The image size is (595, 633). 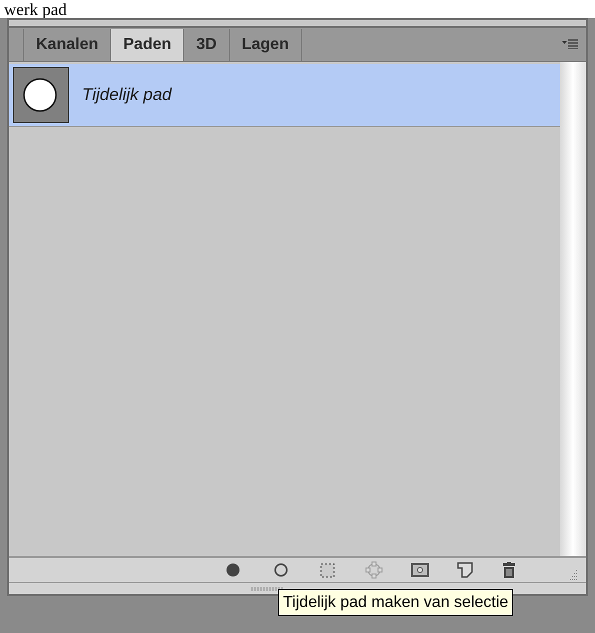 I want to click on path-name: Tijdelijk pad, so click(x=127, y=95).